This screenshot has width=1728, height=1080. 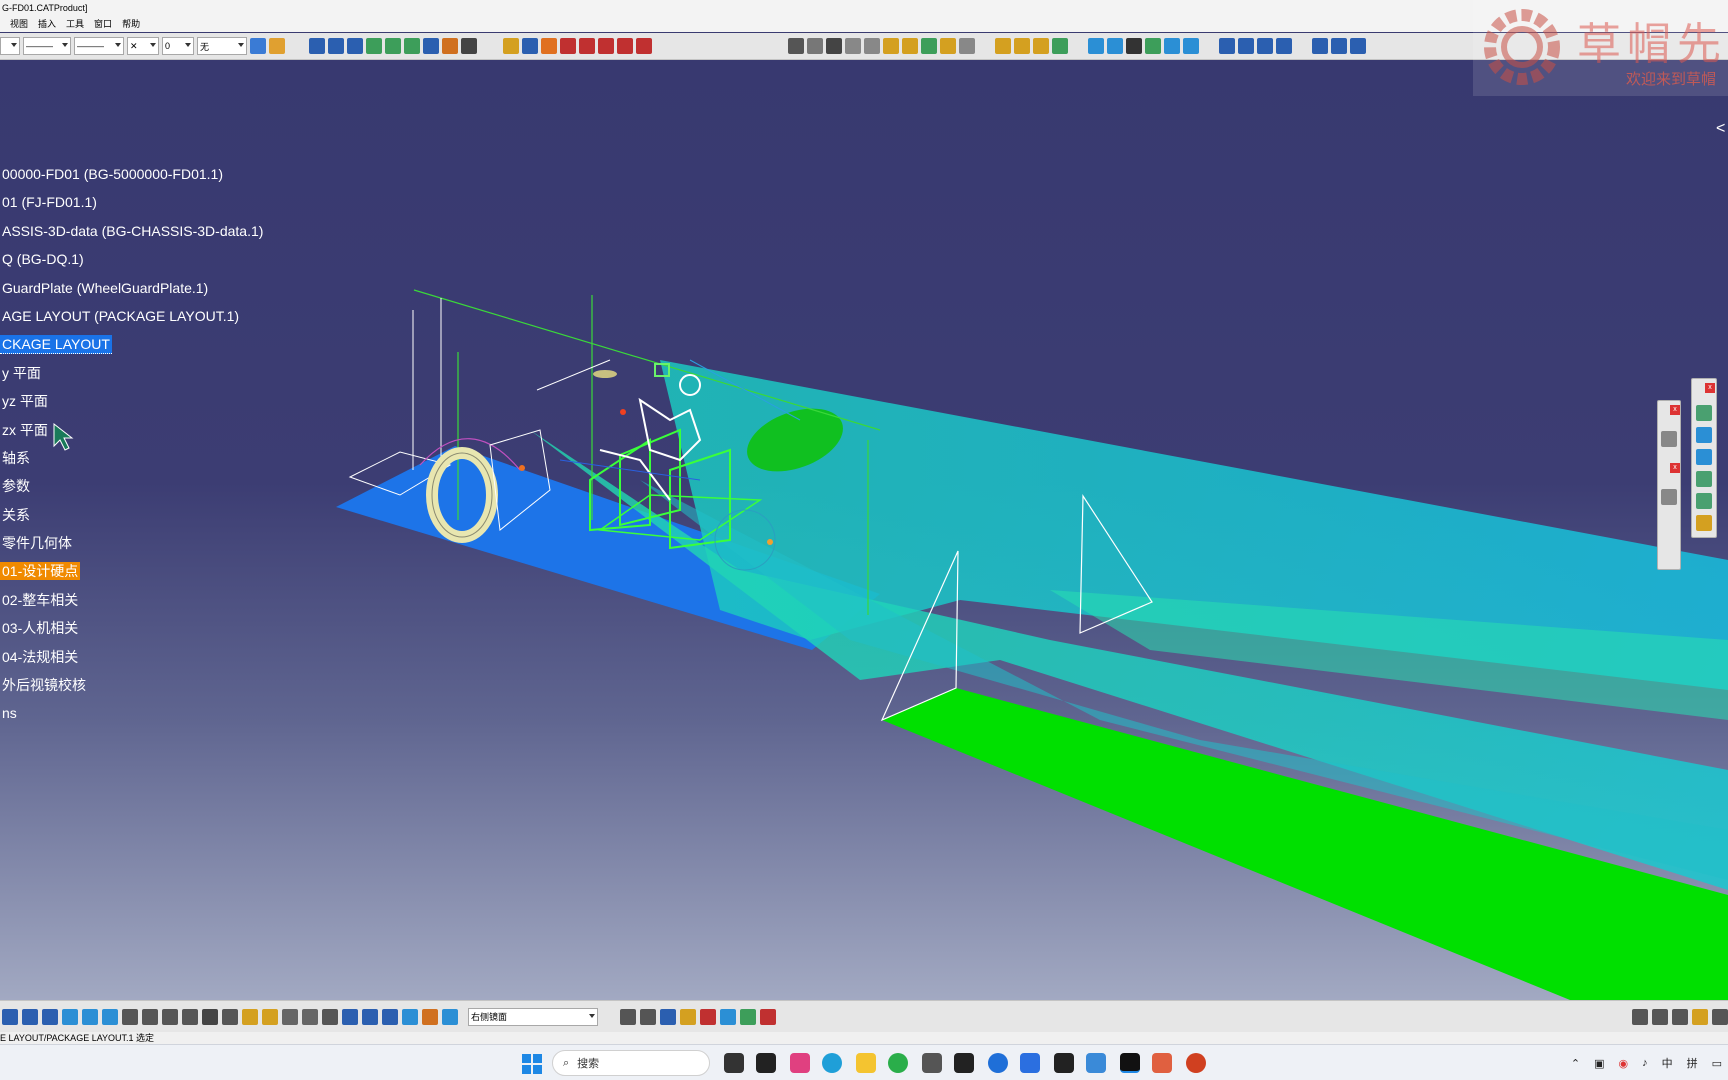 What do you see at coordinates (132, 346) in the screenshot?
I see `tree-node-package-layout-part: CKAGE LAYOUT` at bounding box center [132, 346].